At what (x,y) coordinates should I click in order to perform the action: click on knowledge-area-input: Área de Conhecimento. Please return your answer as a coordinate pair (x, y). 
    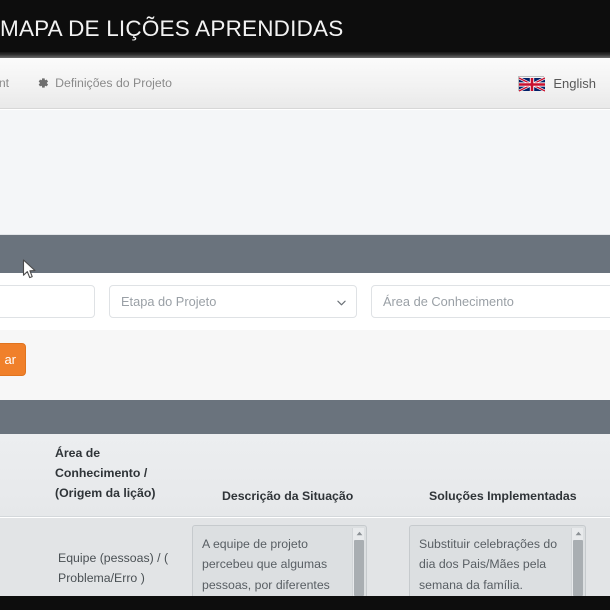
    Looking at the image, I should click on (490, 301).